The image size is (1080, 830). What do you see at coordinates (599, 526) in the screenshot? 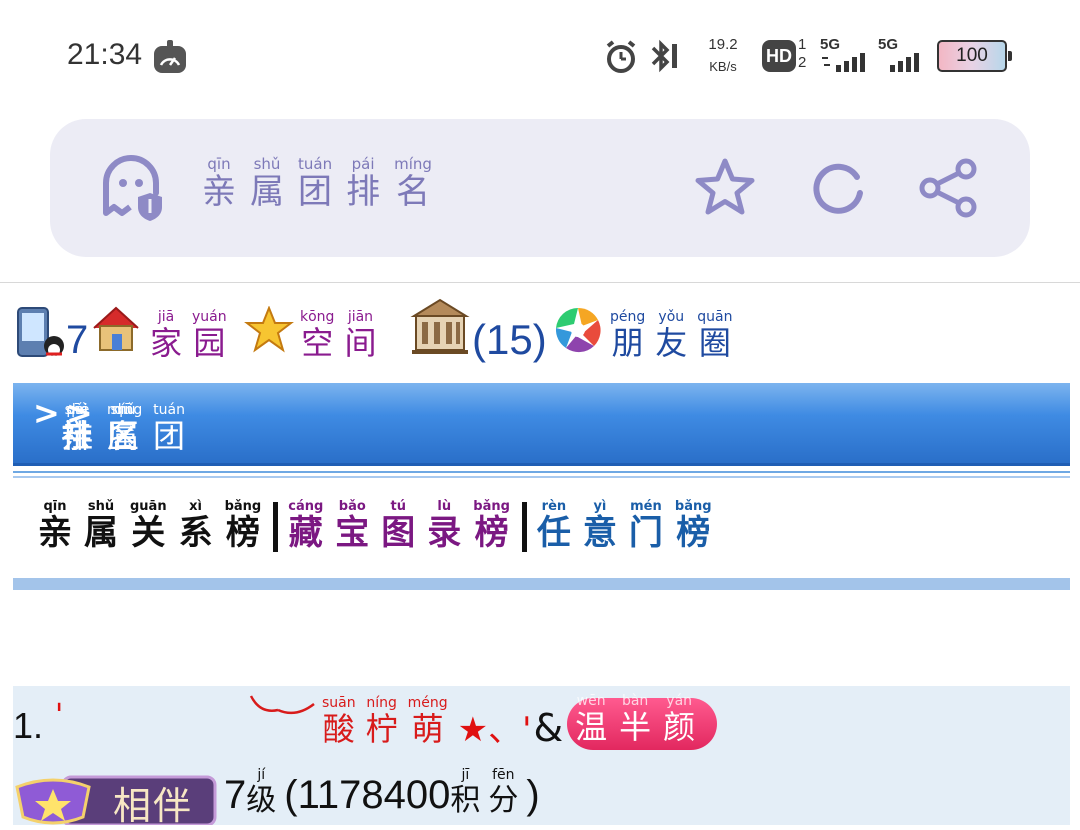
I see `tab-char: 意yì` at bounding box center [599, 526].